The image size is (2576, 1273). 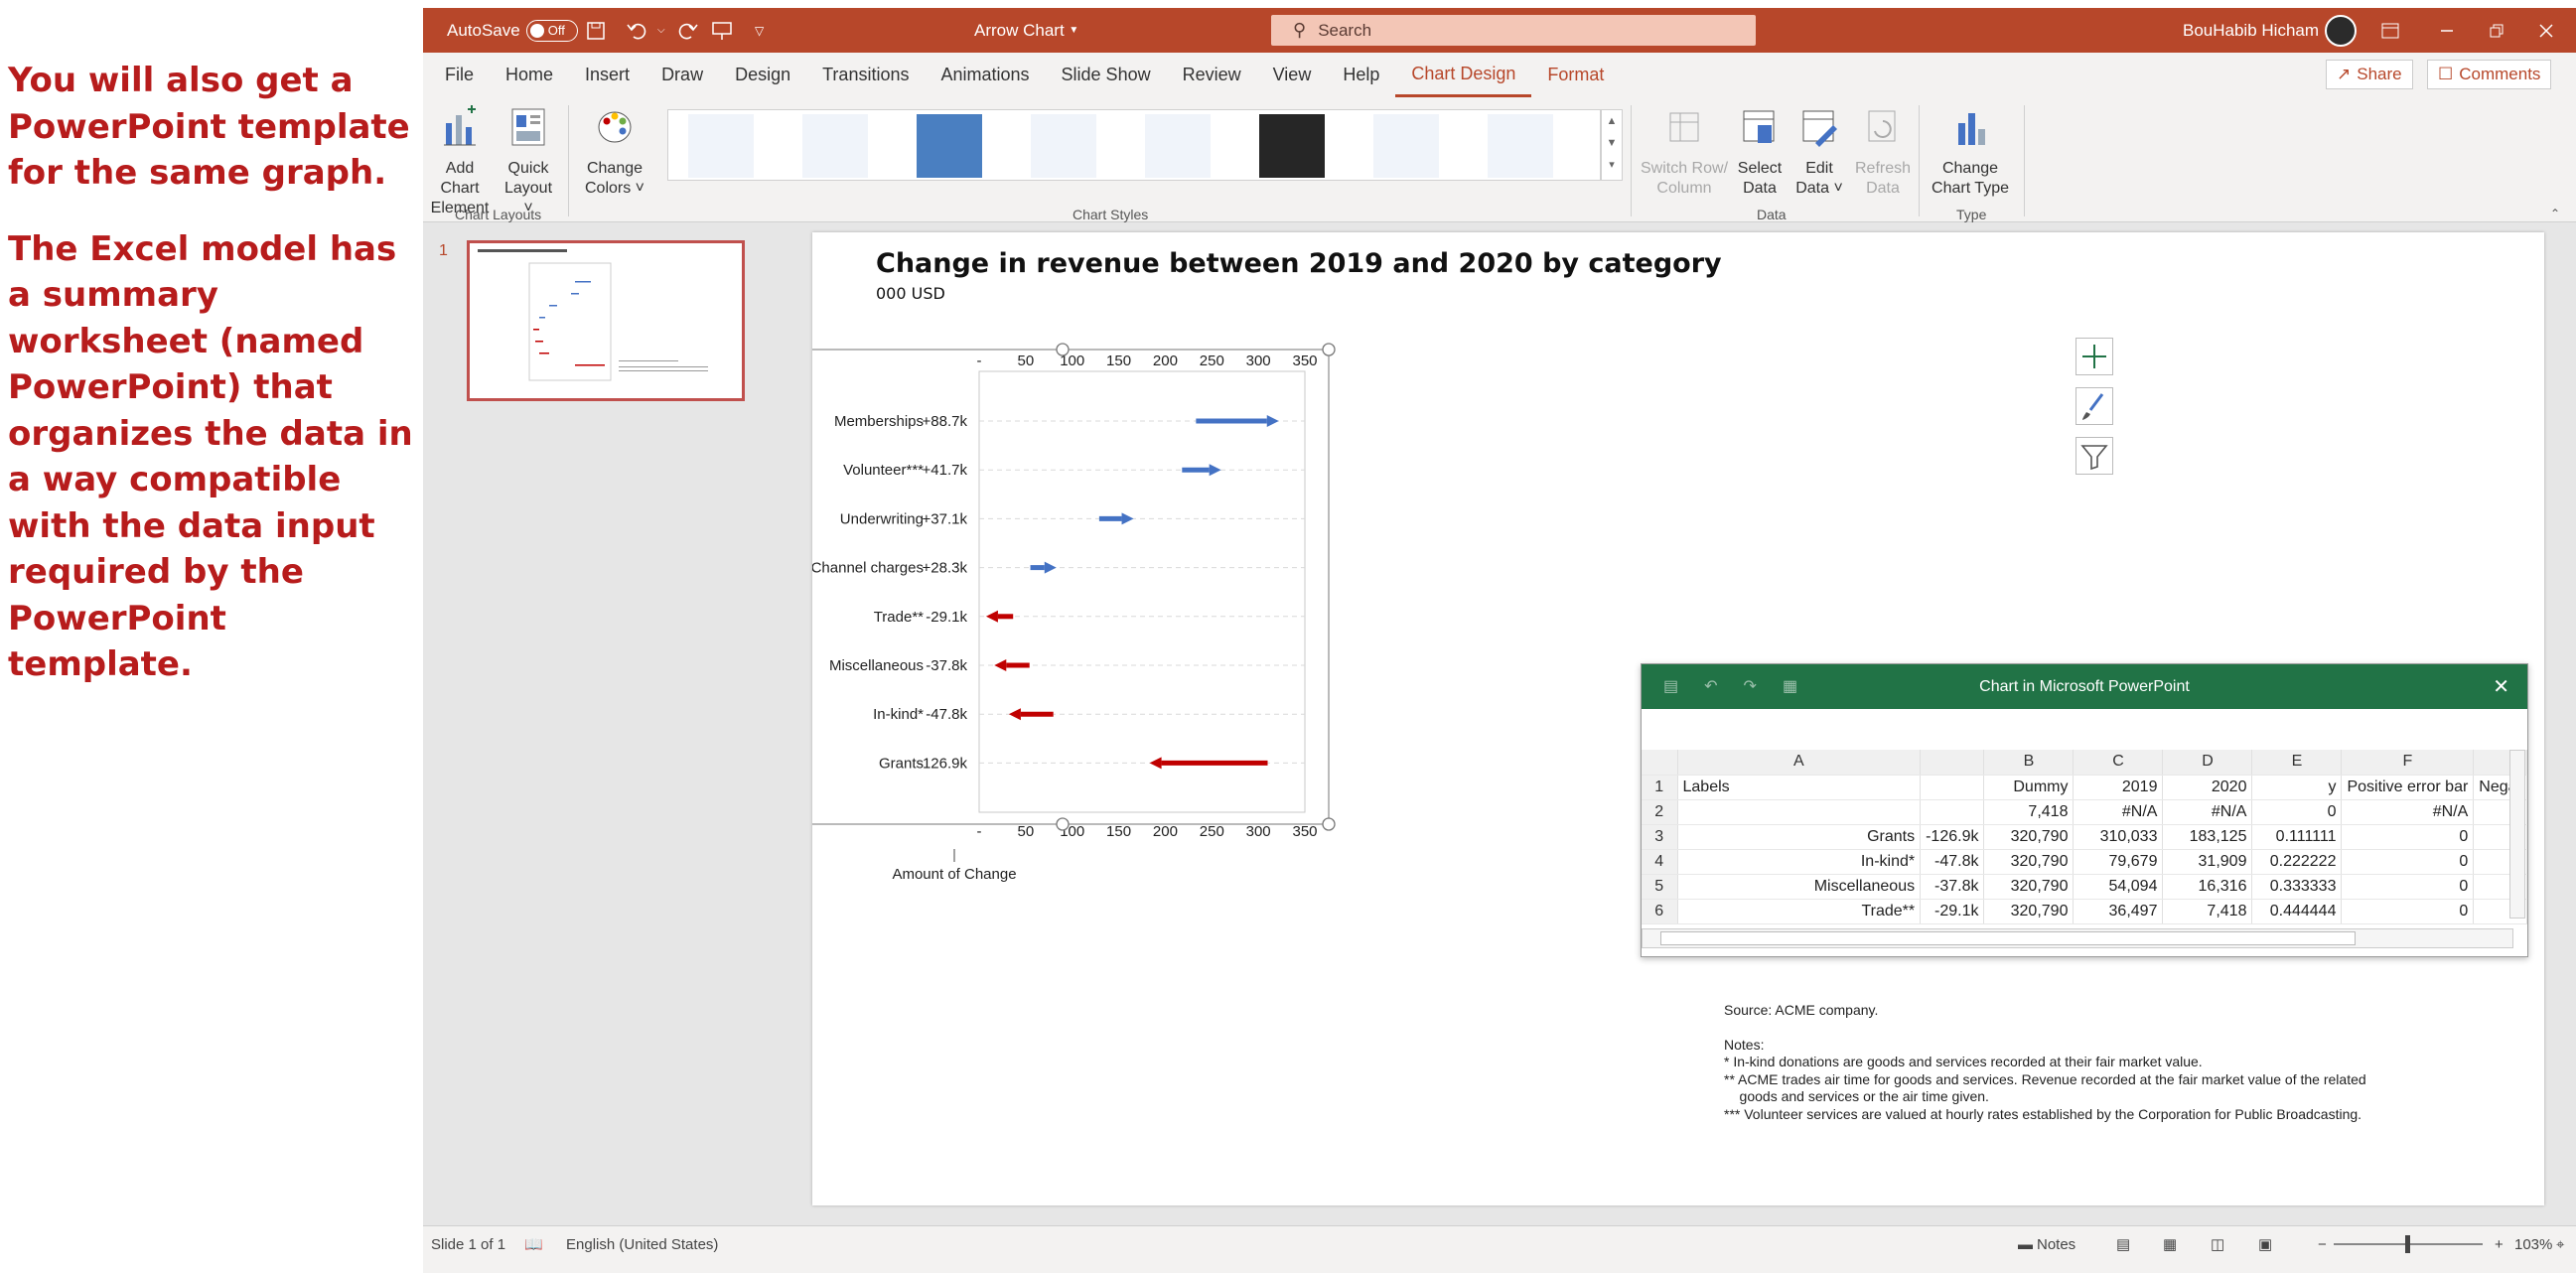 What do you see at coordinates (1800, 788) in the screenshot?
I see `sheet-cell: Labels` at bounding box center [1800, 788].